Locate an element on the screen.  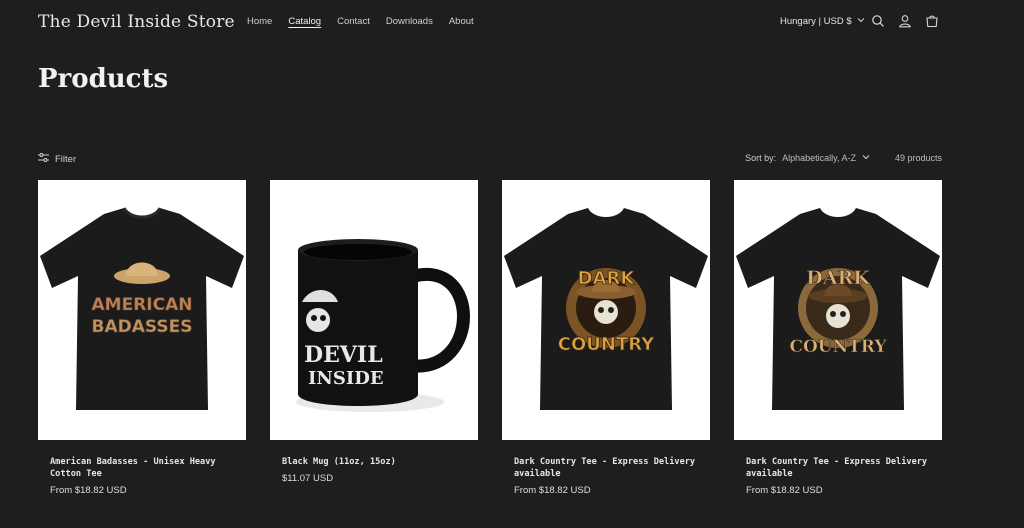
nav-about: About is located at coordinates (461, 21).